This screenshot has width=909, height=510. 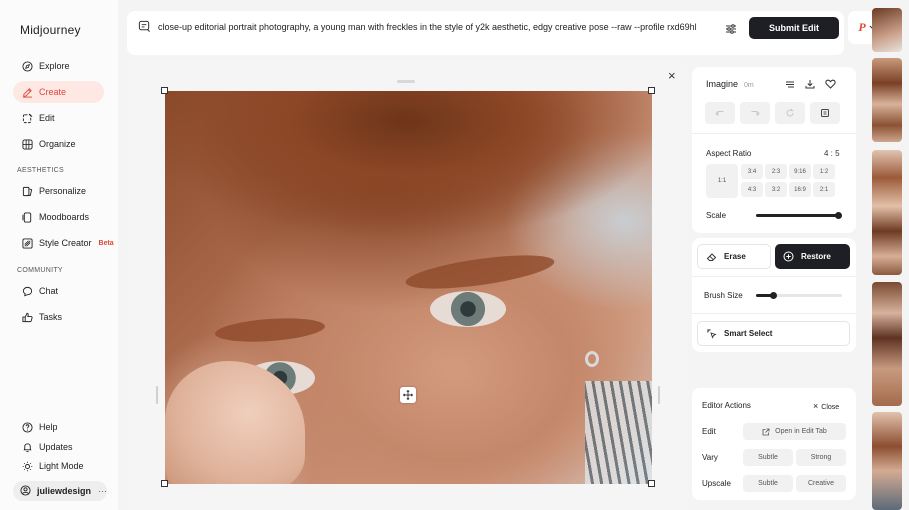 I want to click on aspect-ratio-value: 4 : 5, so click(x=832, y=153).